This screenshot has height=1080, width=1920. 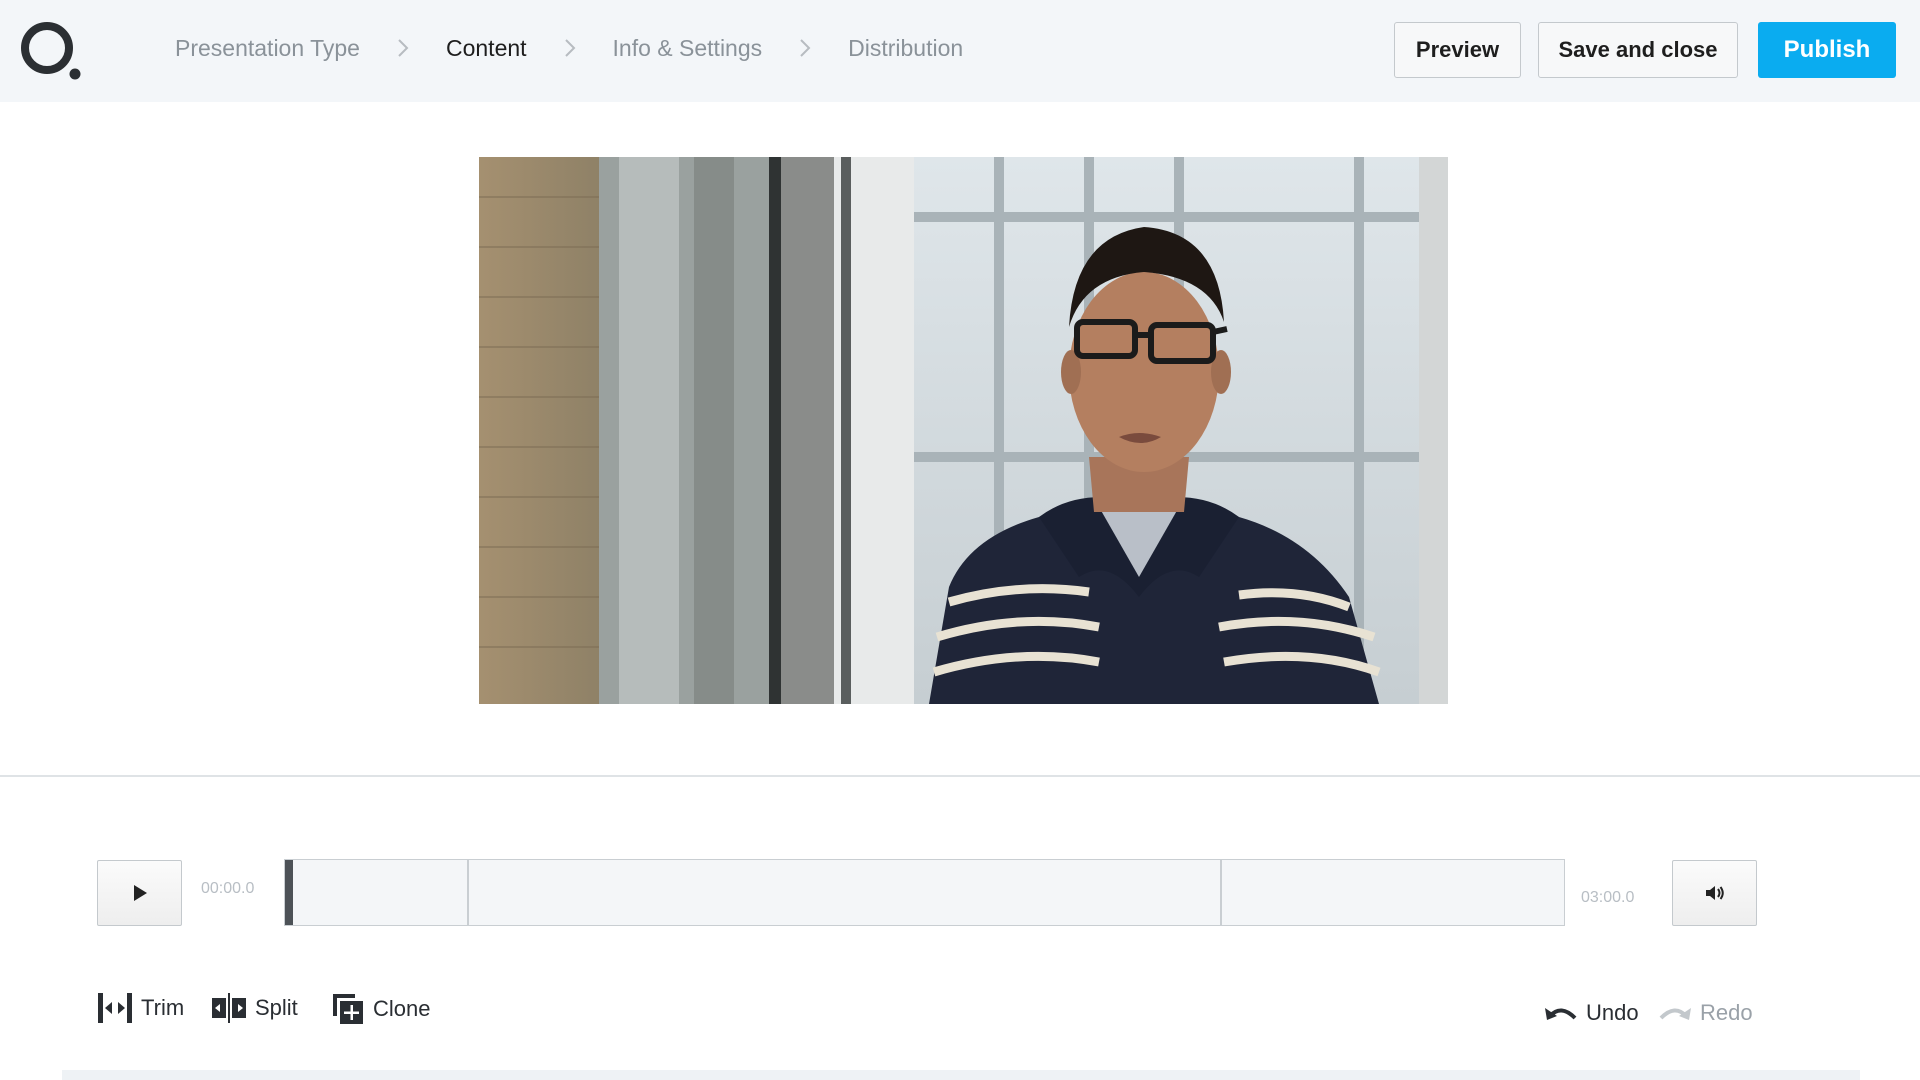 What do you see at coordinates (1827, 50) in the screenshot?
I see `publish-button: Publish` at bounding box center [1827, 50].